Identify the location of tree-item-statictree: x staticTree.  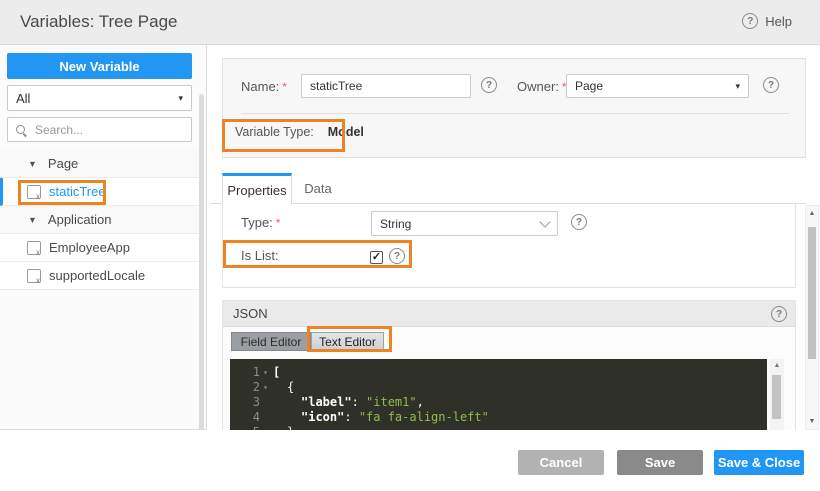
(99, 192).